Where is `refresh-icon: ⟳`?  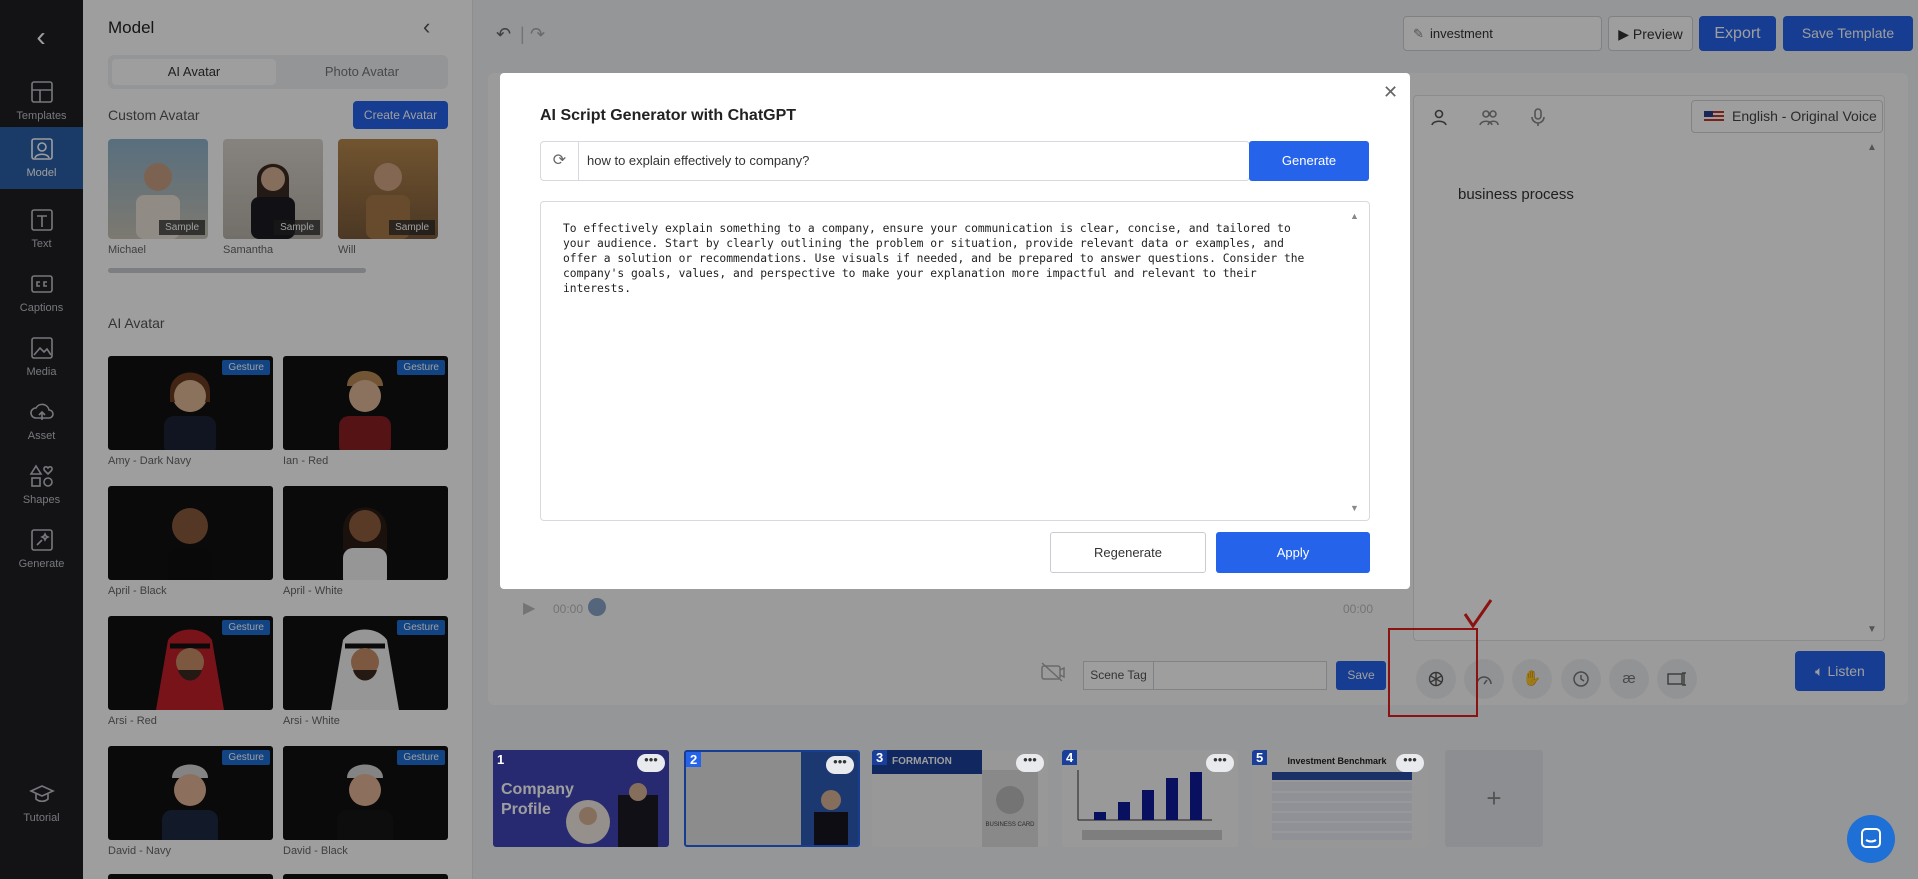
refresh-icon: ⟳ is located at coordinates (560, 161).